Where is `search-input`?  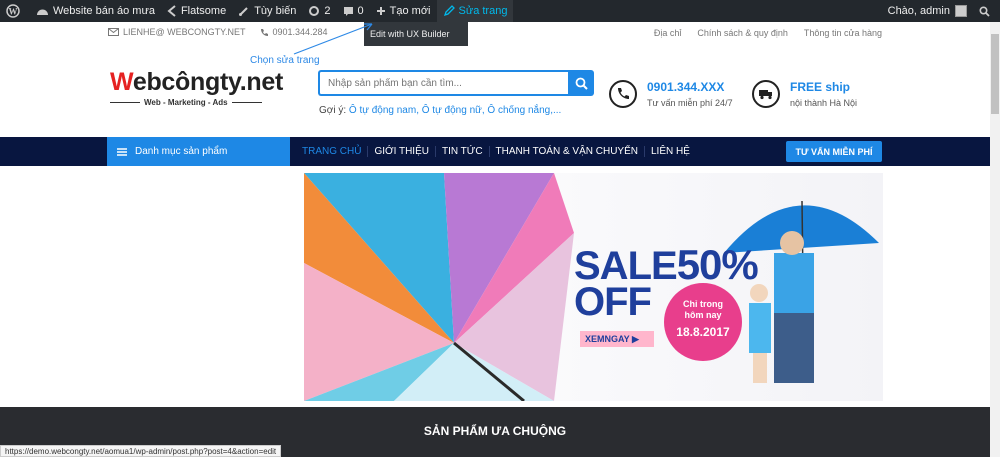
search-input is located at coordinates (443, 83).